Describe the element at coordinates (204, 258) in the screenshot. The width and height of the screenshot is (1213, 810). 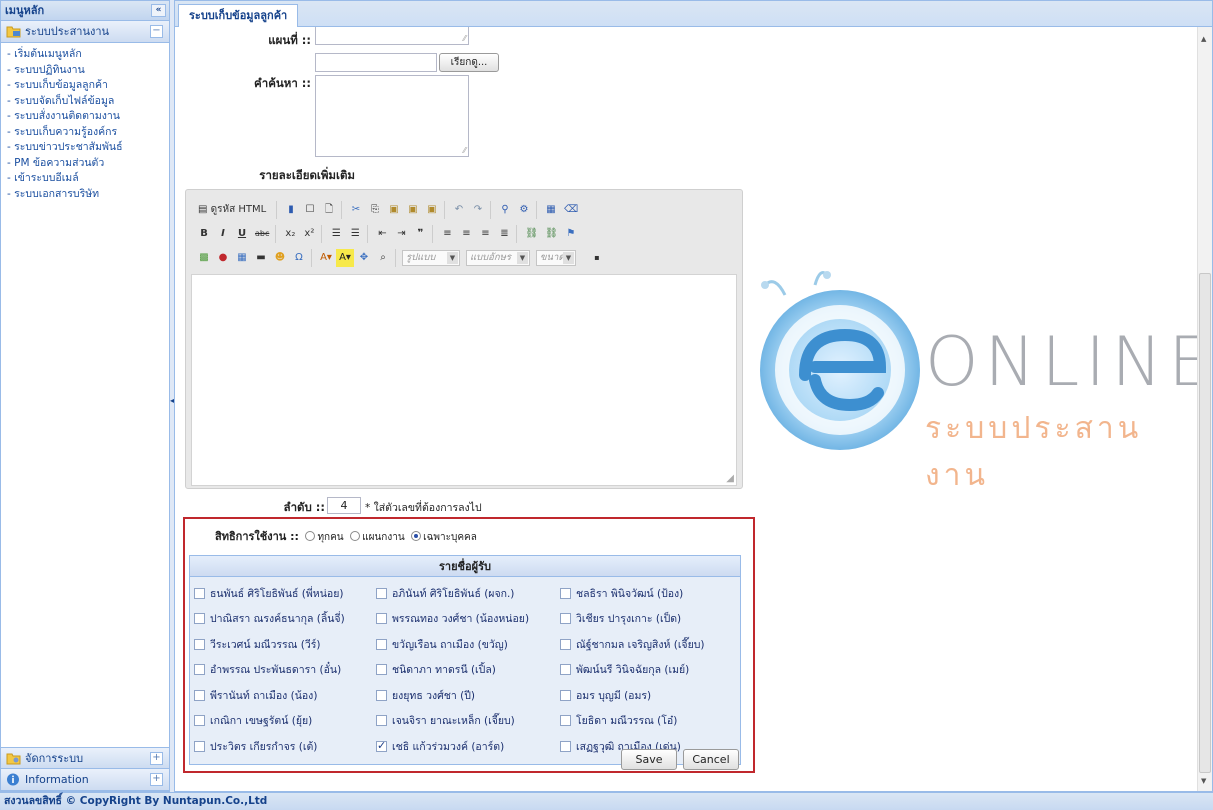
I see `image-icon: ▩` at that location.